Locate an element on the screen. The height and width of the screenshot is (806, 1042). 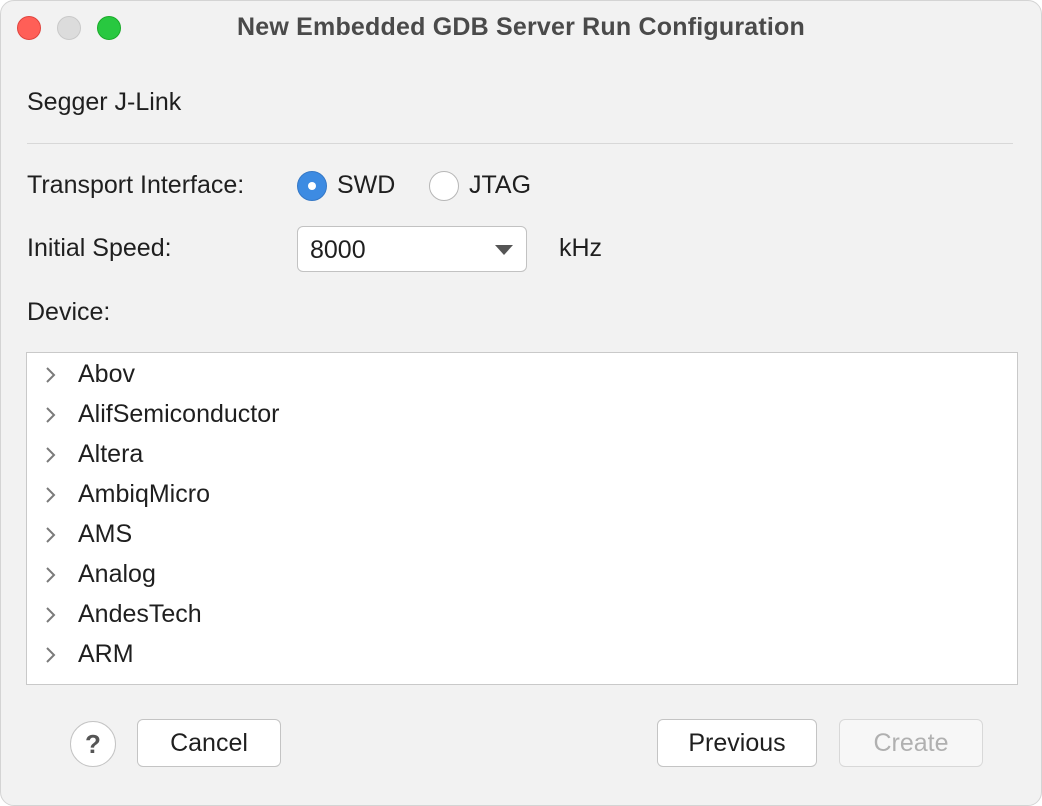
tree-item-label: AmbiqMicro is located at coordinates (144, 494).